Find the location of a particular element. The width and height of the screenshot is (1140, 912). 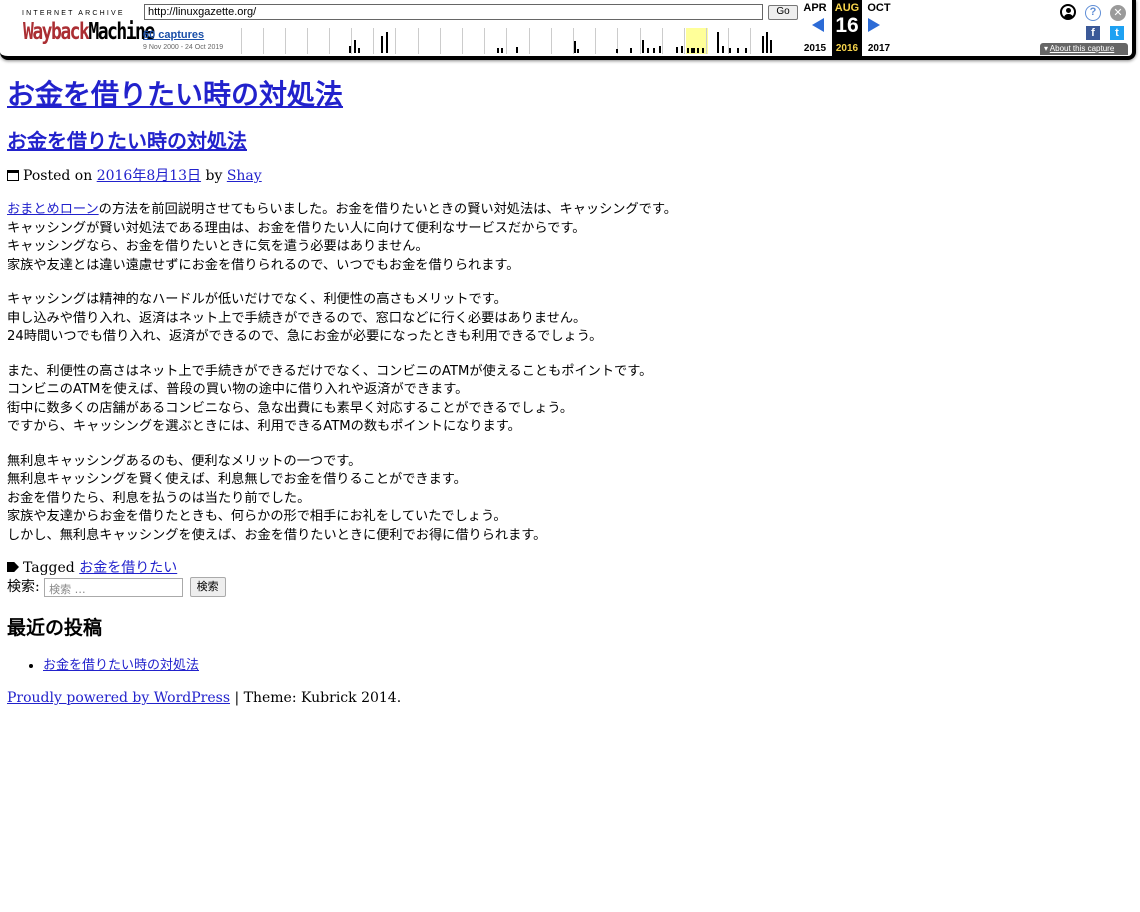

wordpress-link: Proudly powered by WordPress is located at coordinates (118, 698).